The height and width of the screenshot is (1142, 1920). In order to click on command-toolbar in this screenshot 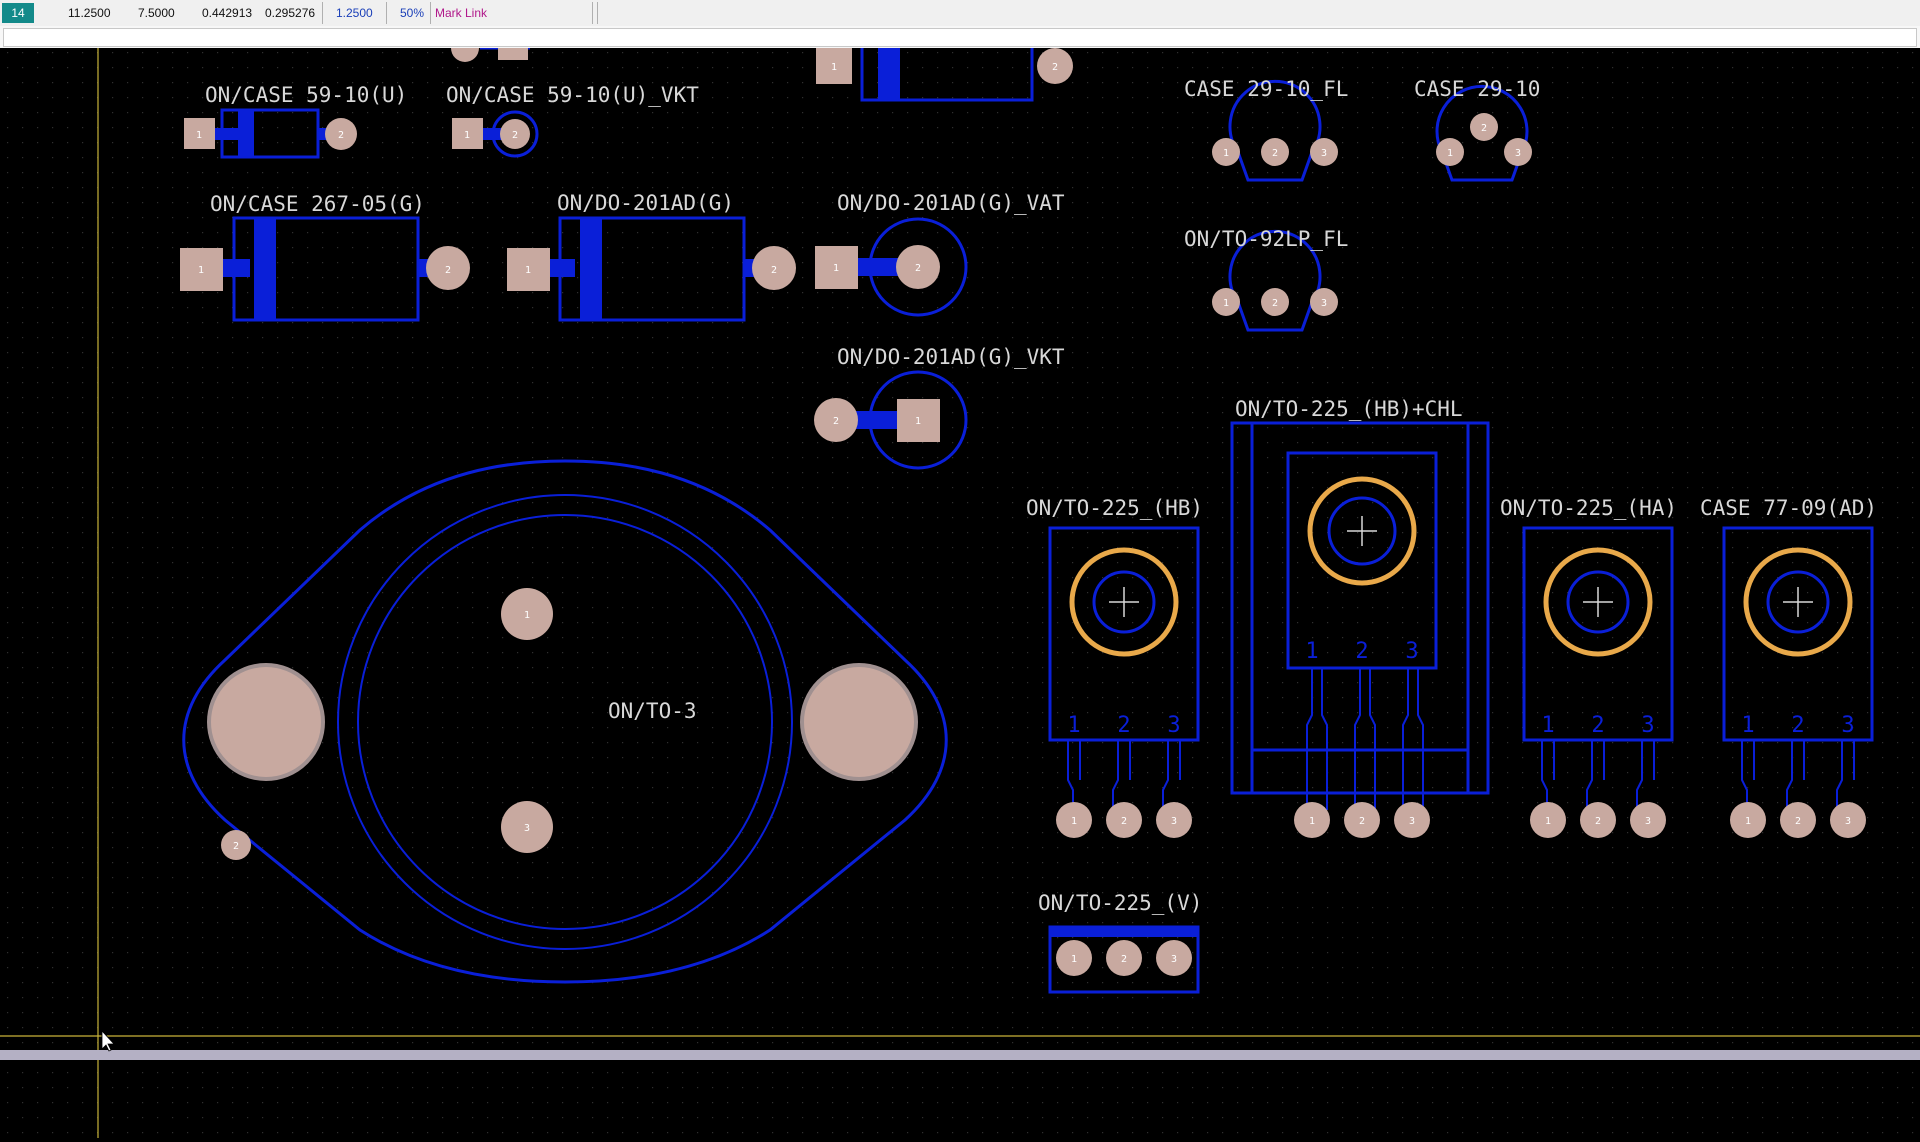, I will do `click(960, 37)`.